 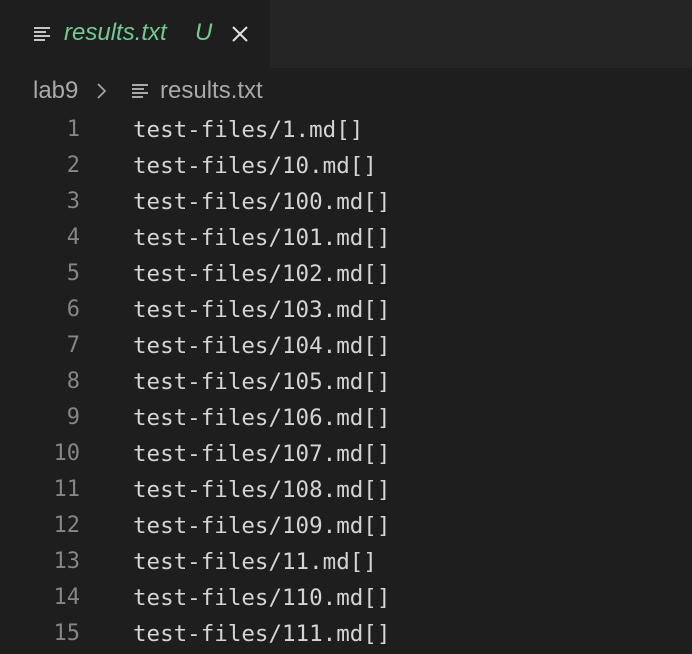 I want to click on line-text: test-files/10.md[], so click(x=255, y=166).